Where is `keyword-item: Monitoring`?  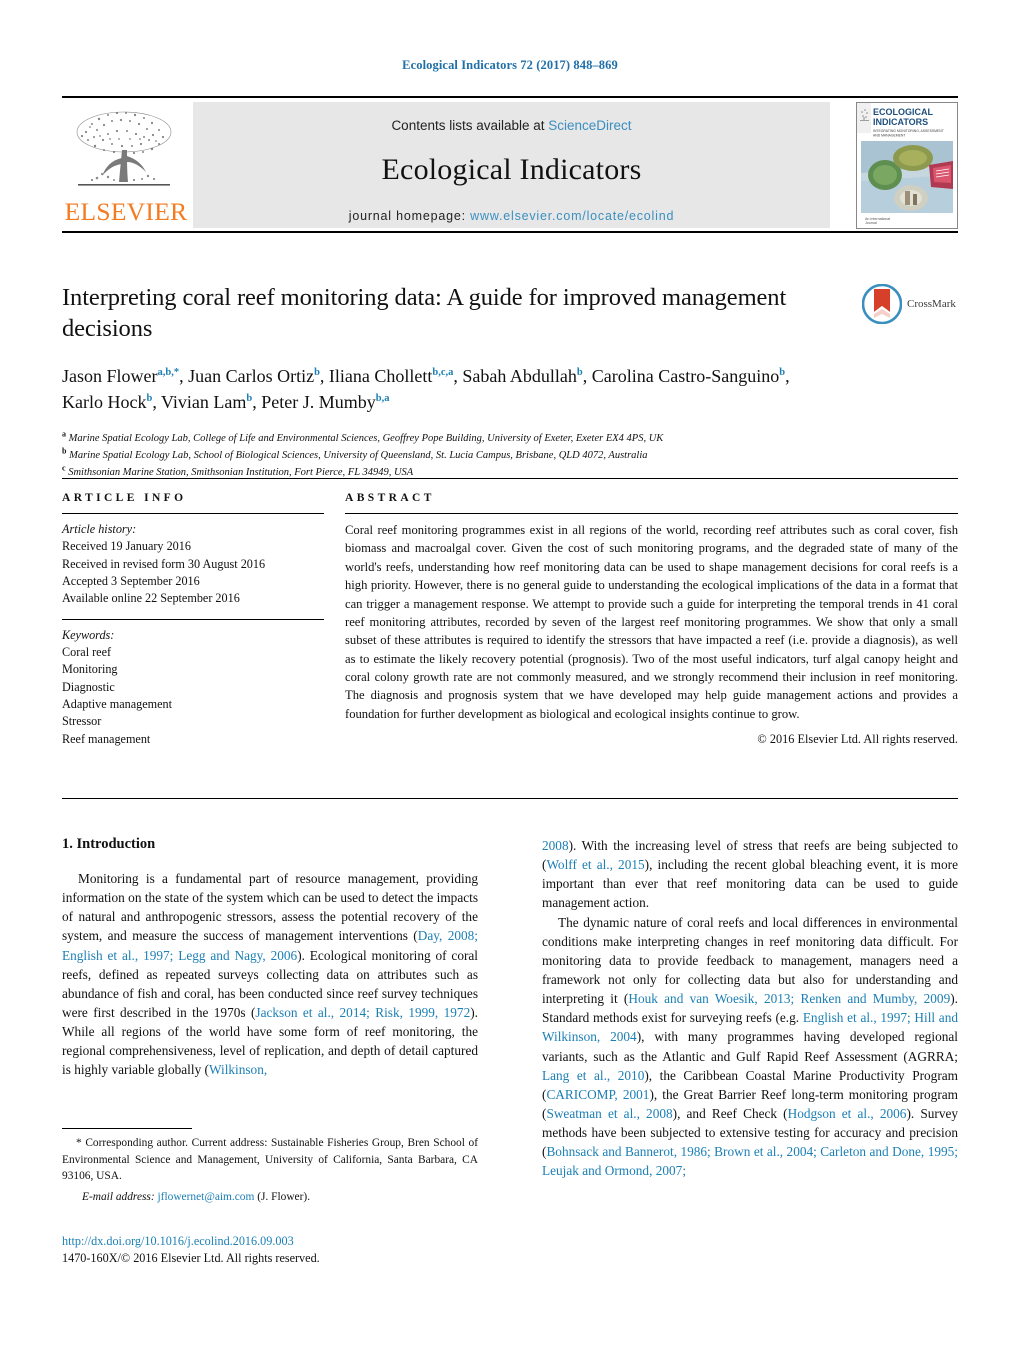 keyword-item: Monitoring is located at coordinates (90, 669).